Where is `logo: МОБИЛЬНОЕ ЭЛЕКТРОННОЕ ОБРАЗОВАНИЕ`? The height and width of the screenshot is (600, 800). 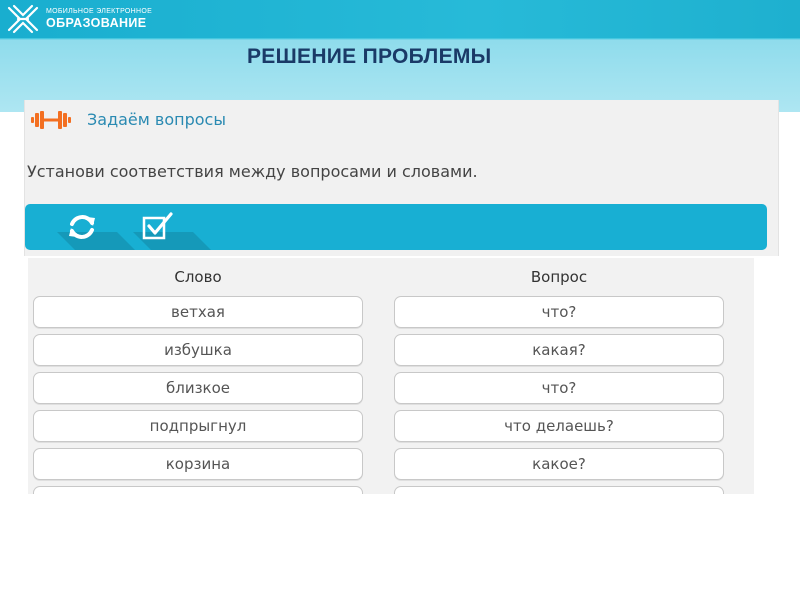
logo: МОБИЛЬНОЕ ЭЛЕКТРОННОЕ ОБРАЗОВАНИЕ is located at coordinates (79, 19).